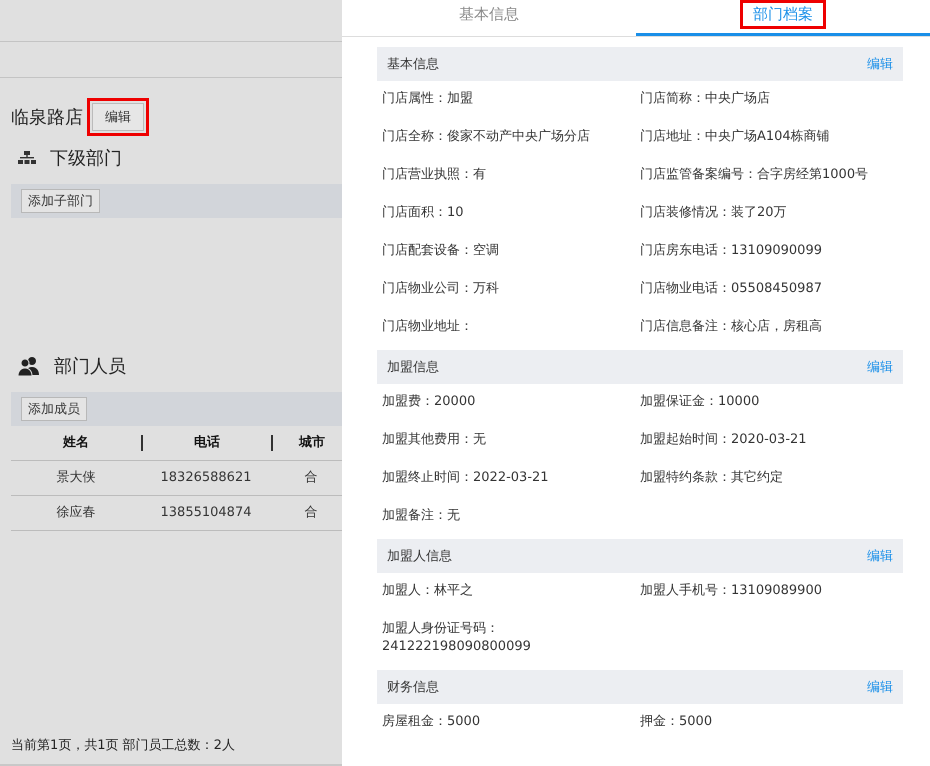  Describe the element at coordinates (413, 64) in the screenshot. I see `section-title: 基本信息` at that location.